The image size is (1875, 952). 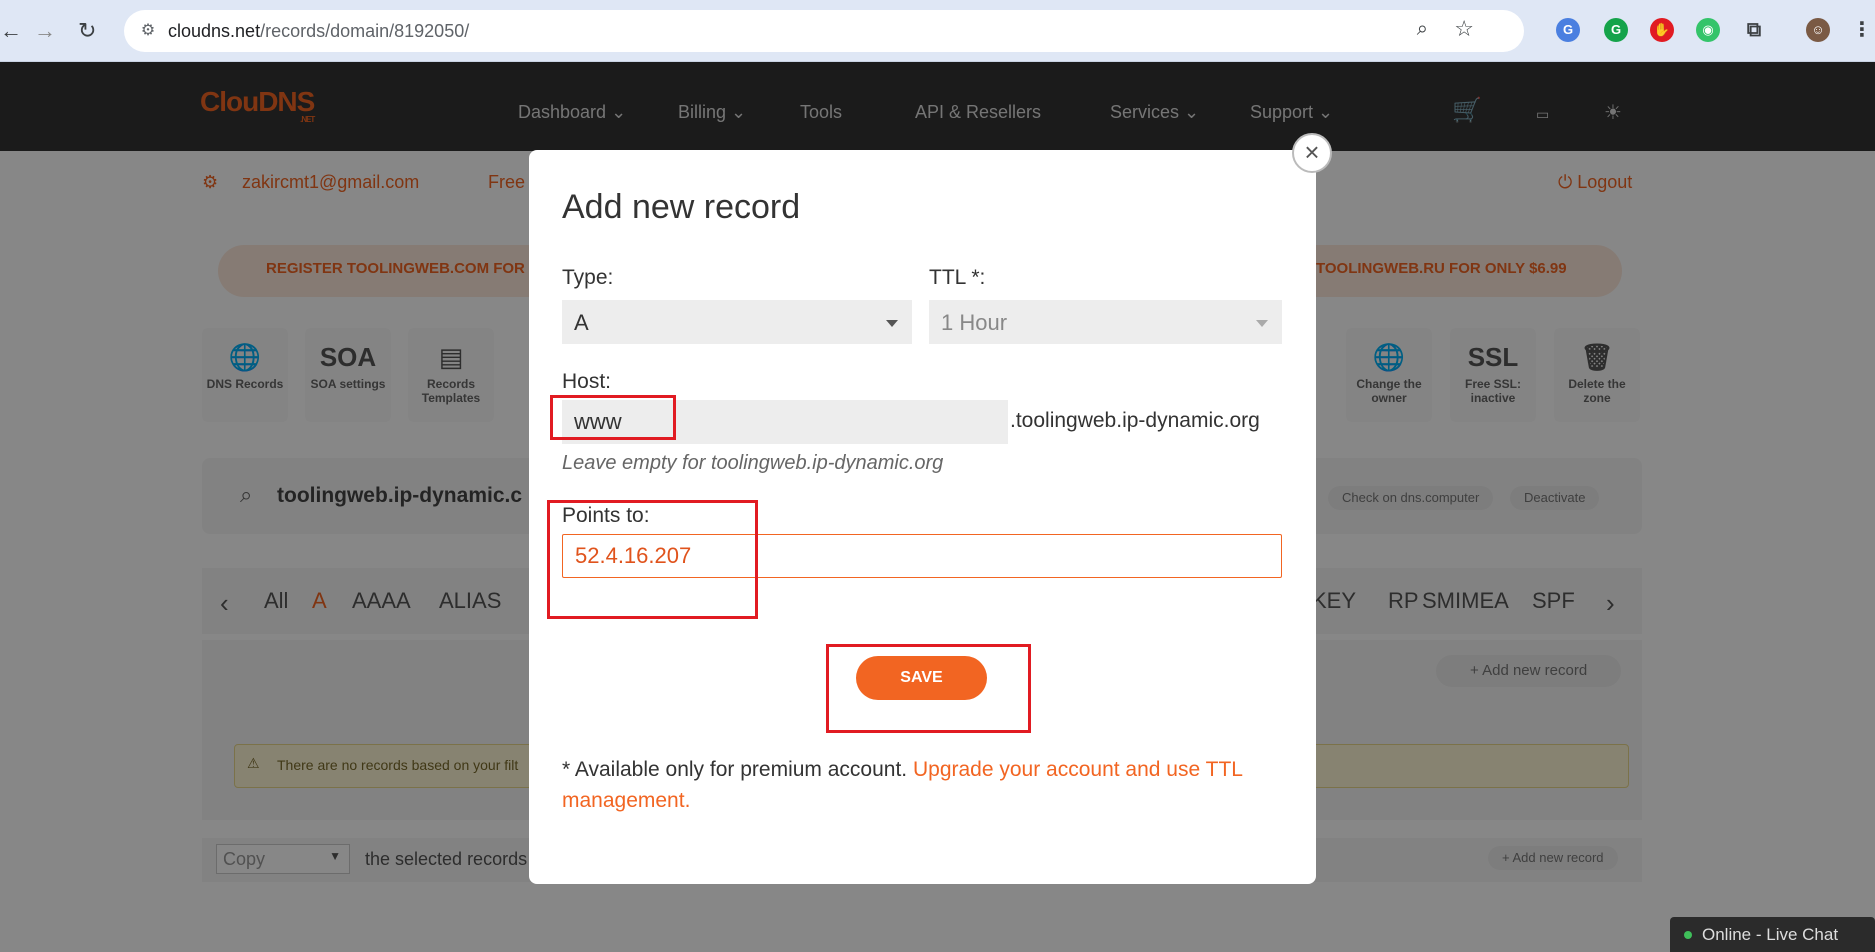 I want to click on profile-avatar: ☺, so click(x=1818, y=30).